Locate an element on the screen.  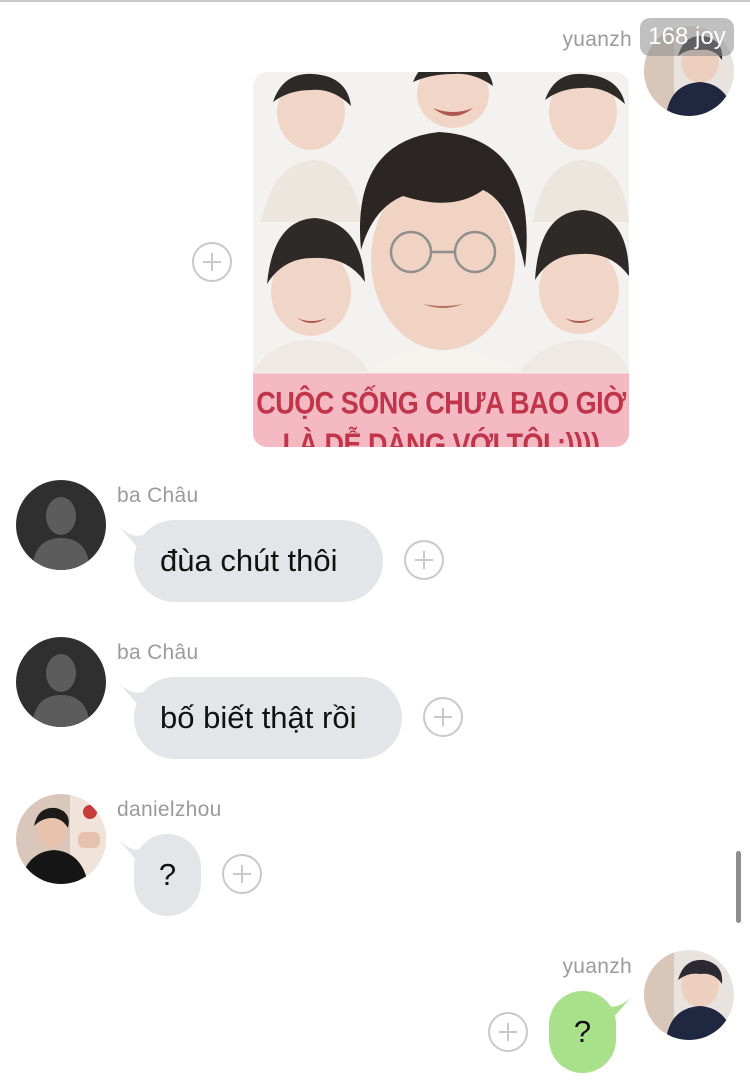
sender-name: danielzhou is located at coordinates (169, 809).